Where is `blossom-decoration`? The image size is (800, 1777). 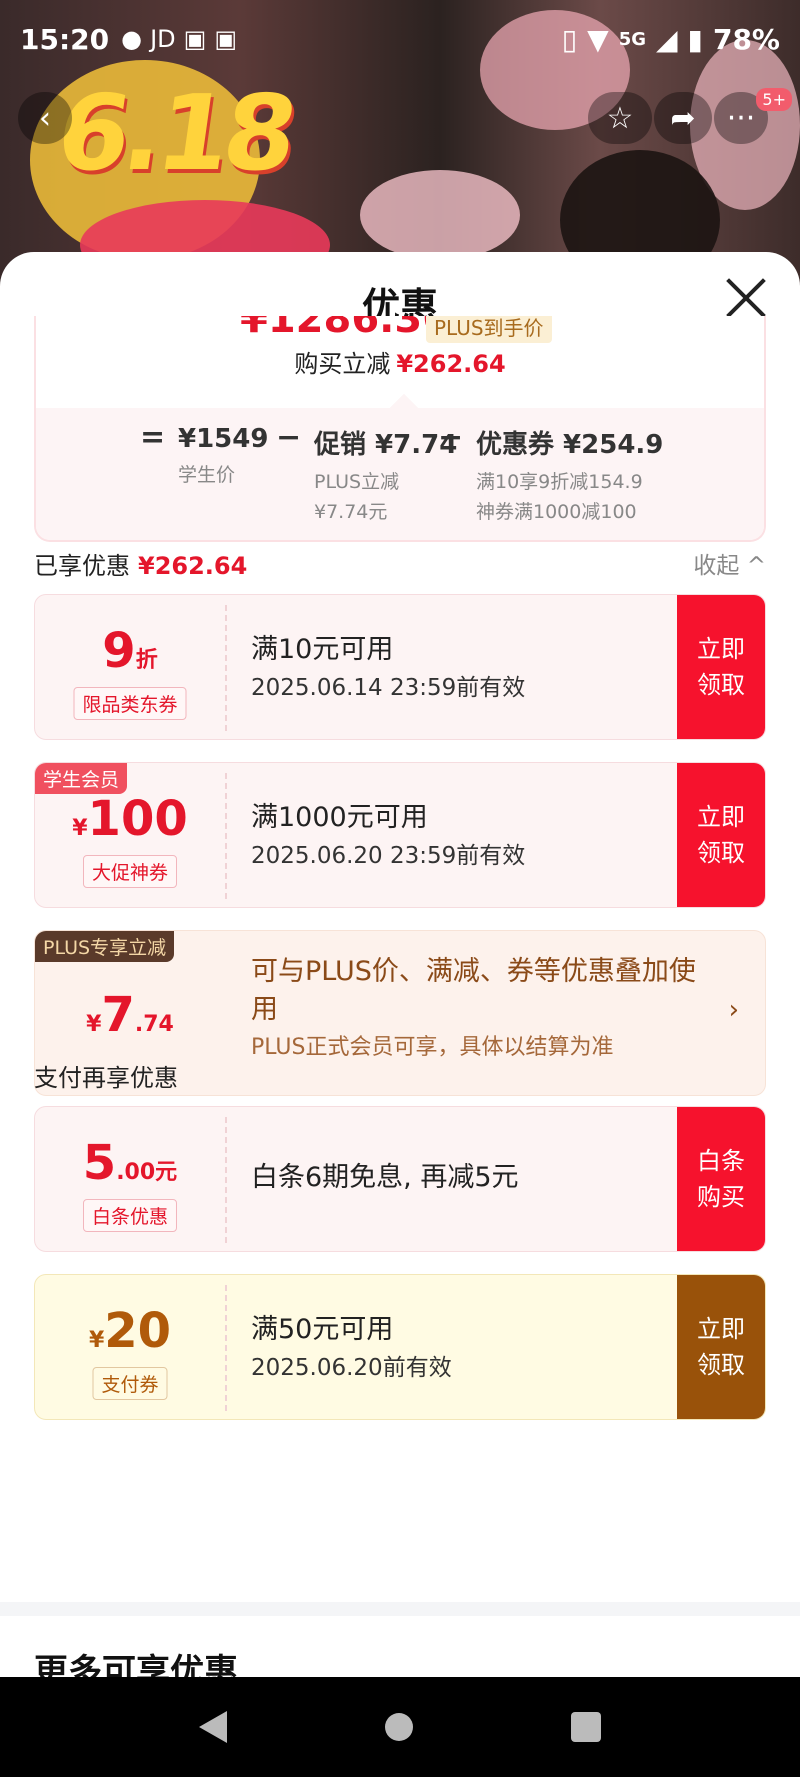 blossom-decoration is located at coordinates (440, 215).